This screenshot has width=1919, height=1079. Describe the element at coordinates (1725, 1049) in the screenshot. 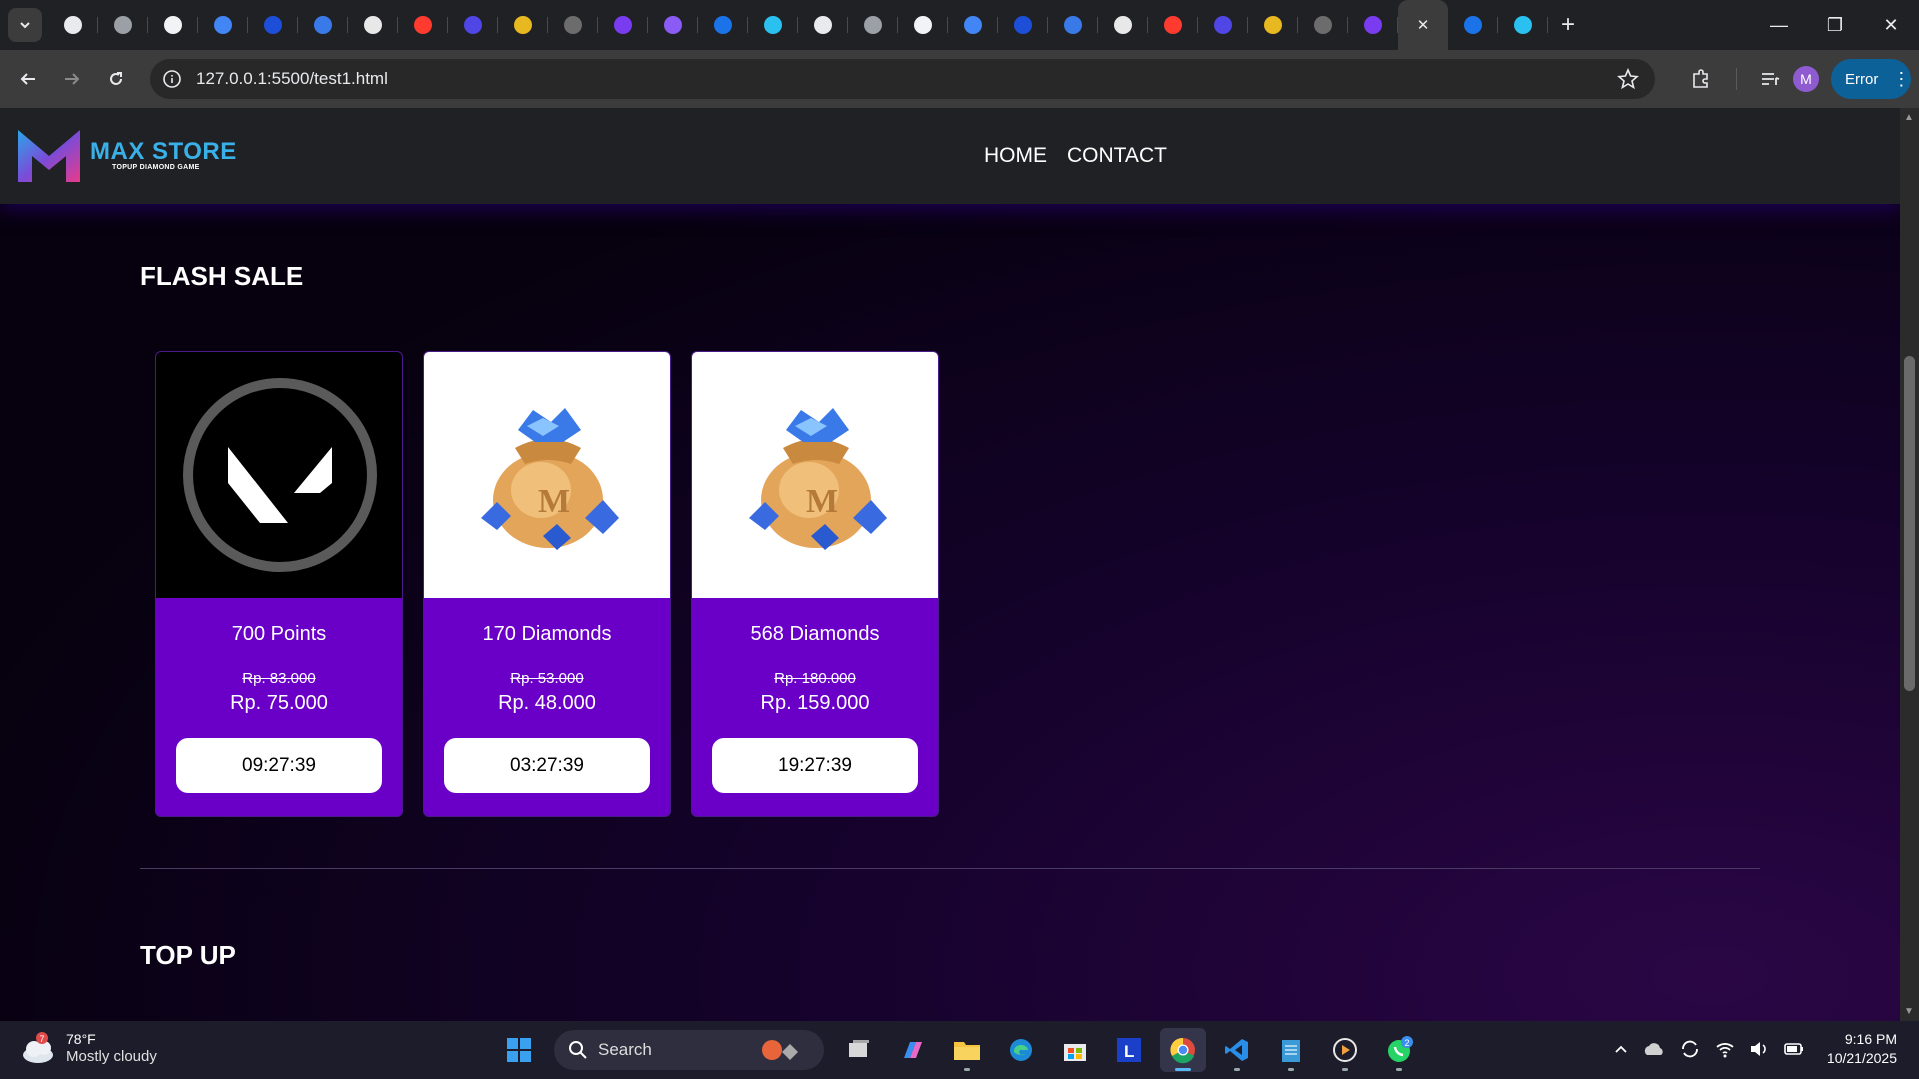

I see `wifi-icon` at that location.